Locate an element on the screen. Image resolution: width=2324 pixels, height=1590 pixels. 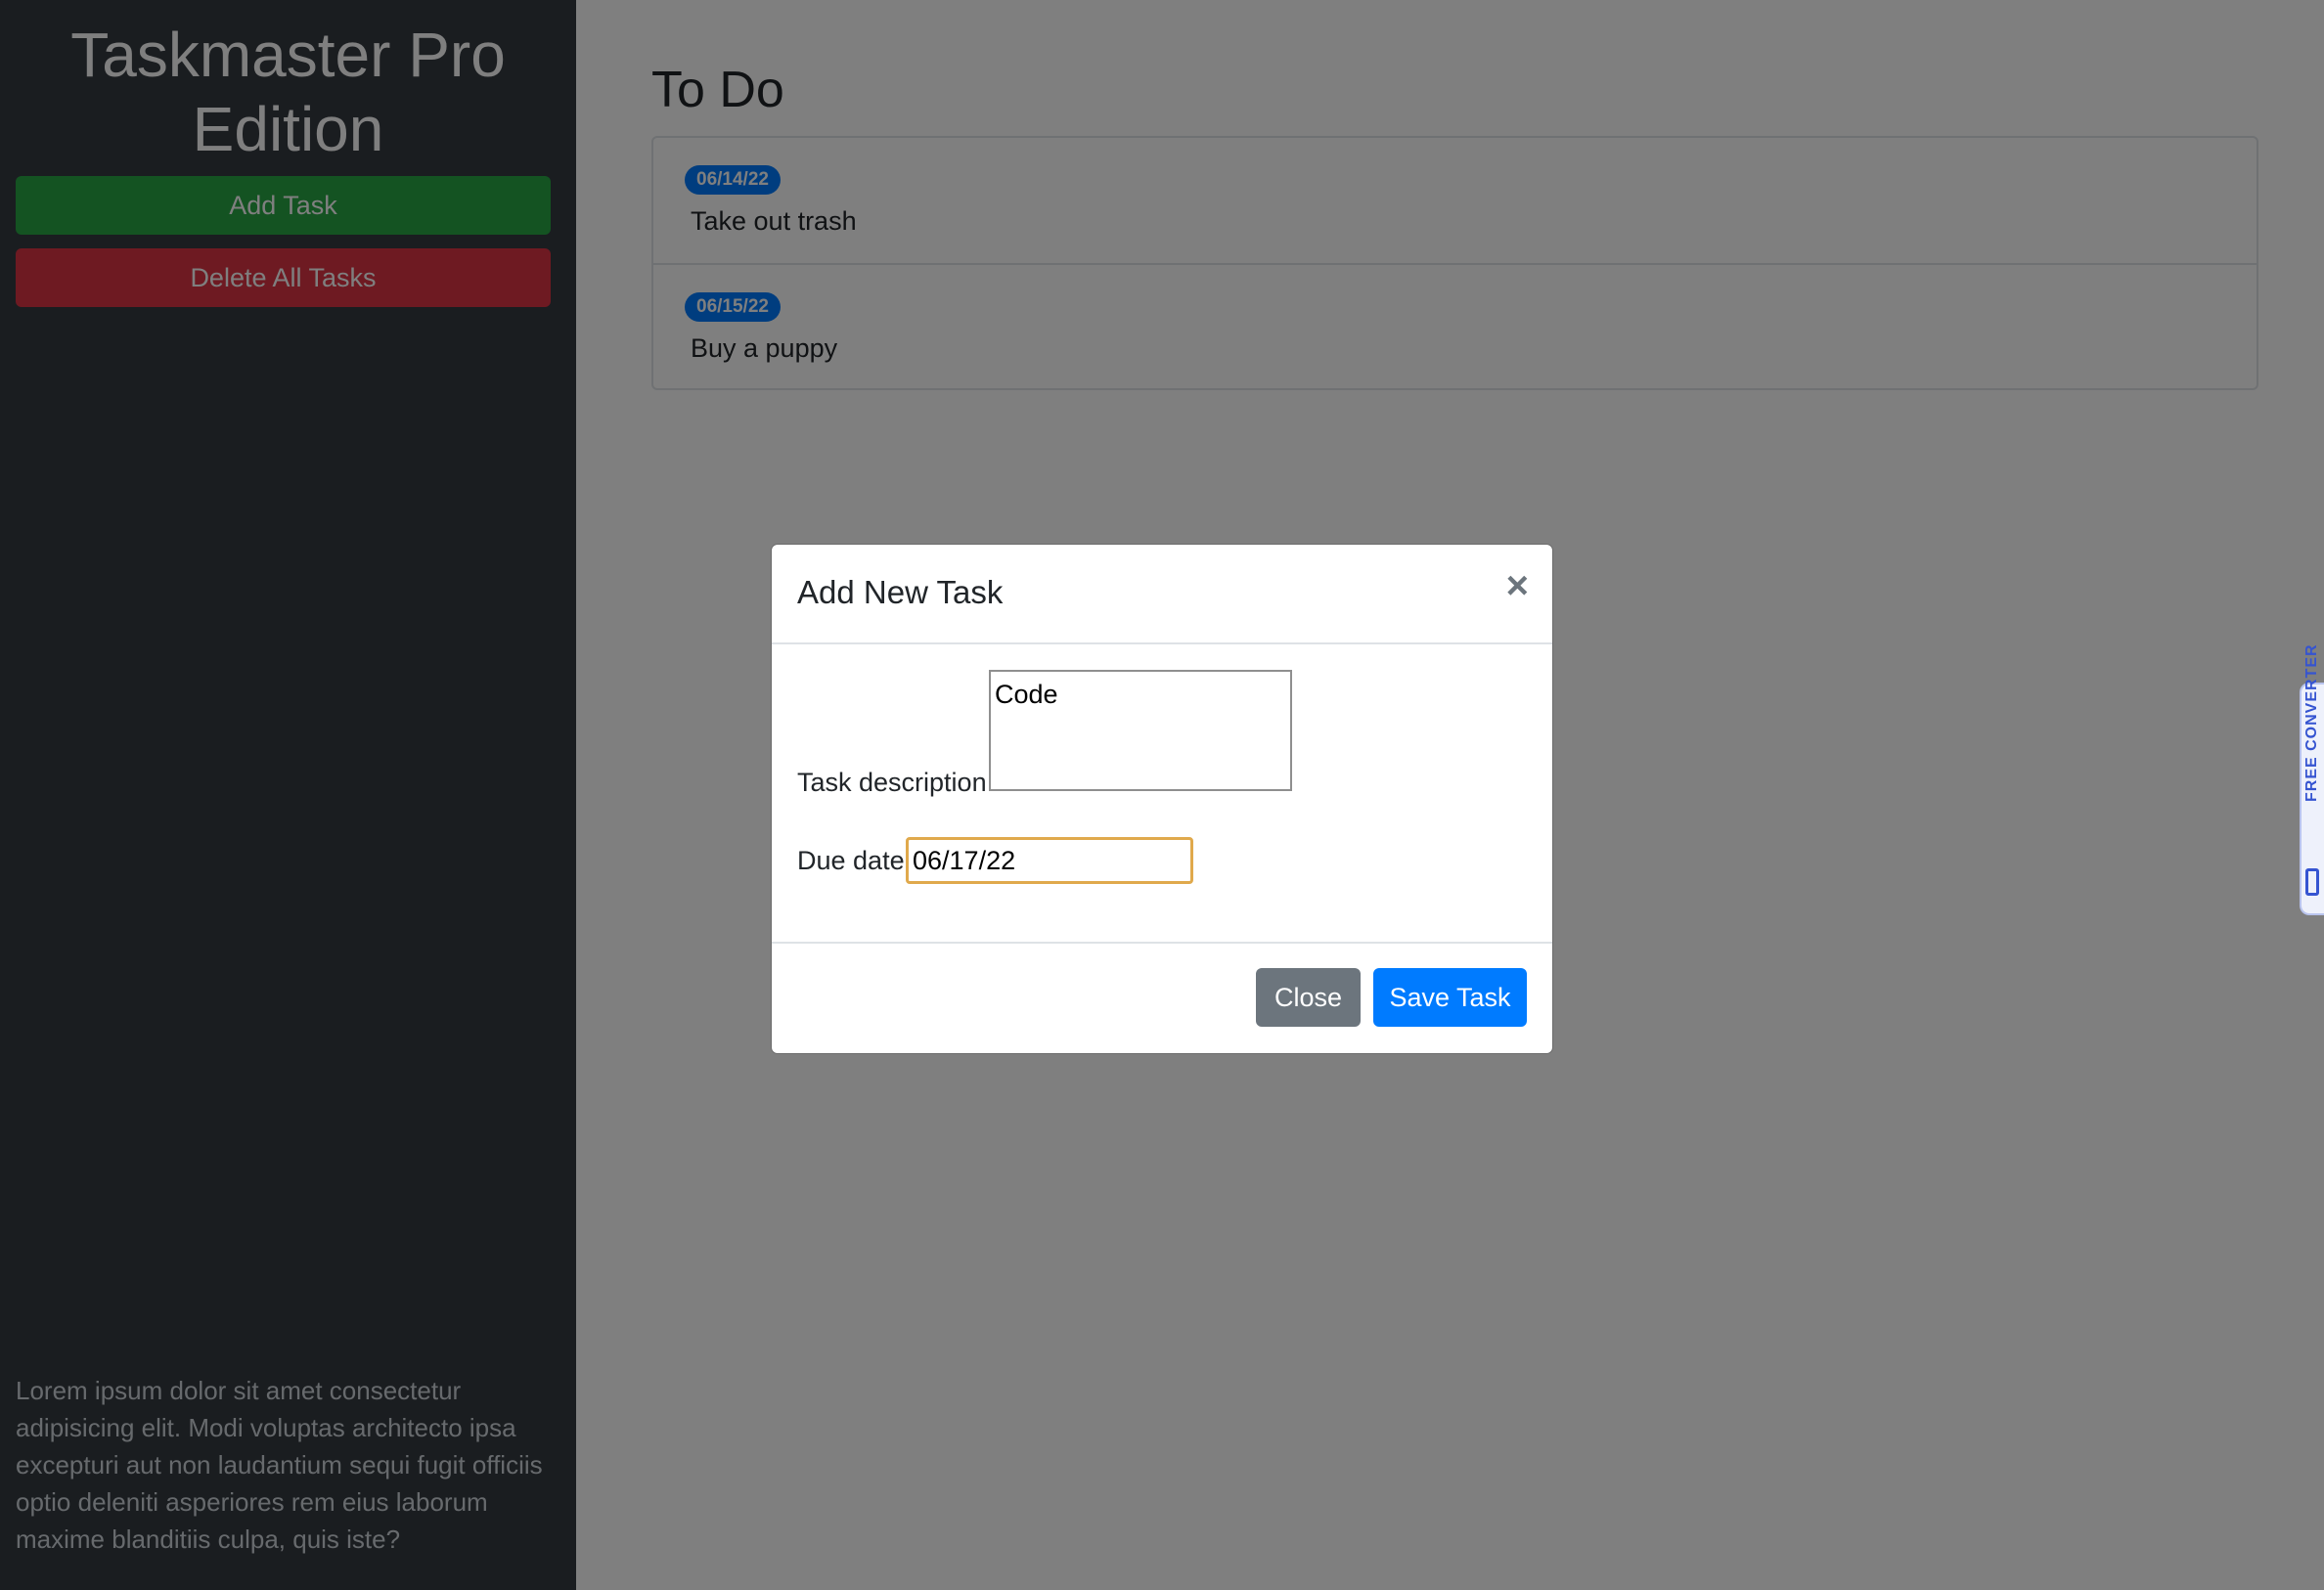
close-icon: × is located at coordinates (1517, 585).